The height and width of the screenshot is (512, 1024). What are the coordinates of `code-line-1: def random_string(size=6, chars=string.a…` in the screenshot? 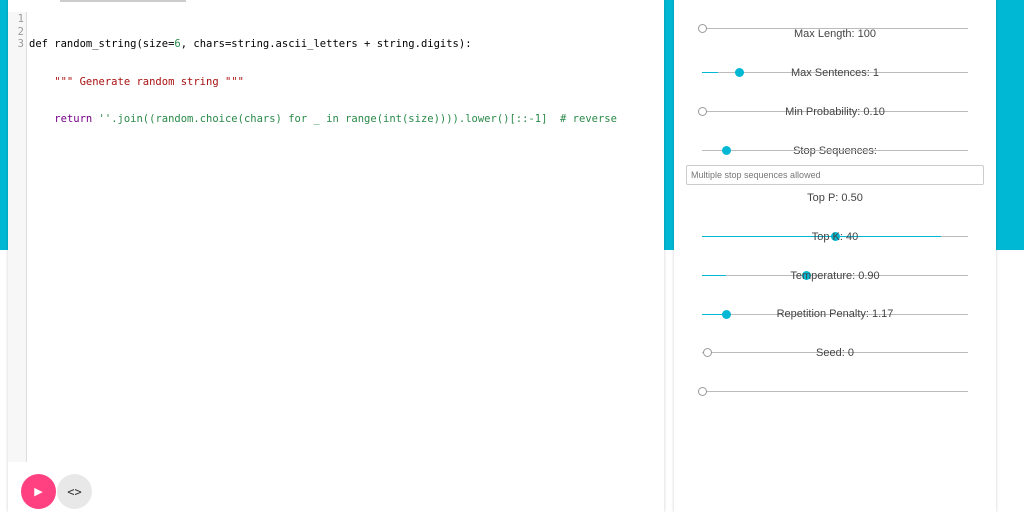 It's located at (323, 44).